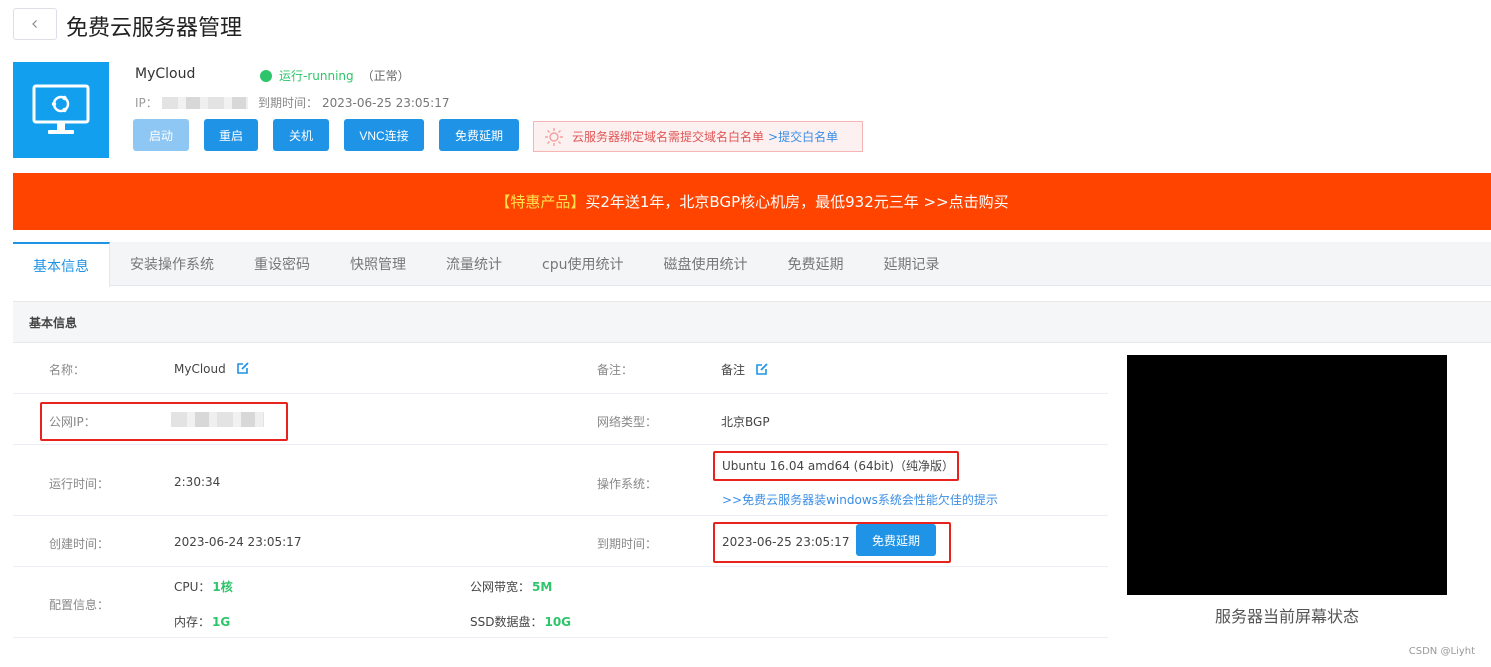 The image size is (1491, 667). I want to click on shutdown-button: 关机, so click(301, 135).